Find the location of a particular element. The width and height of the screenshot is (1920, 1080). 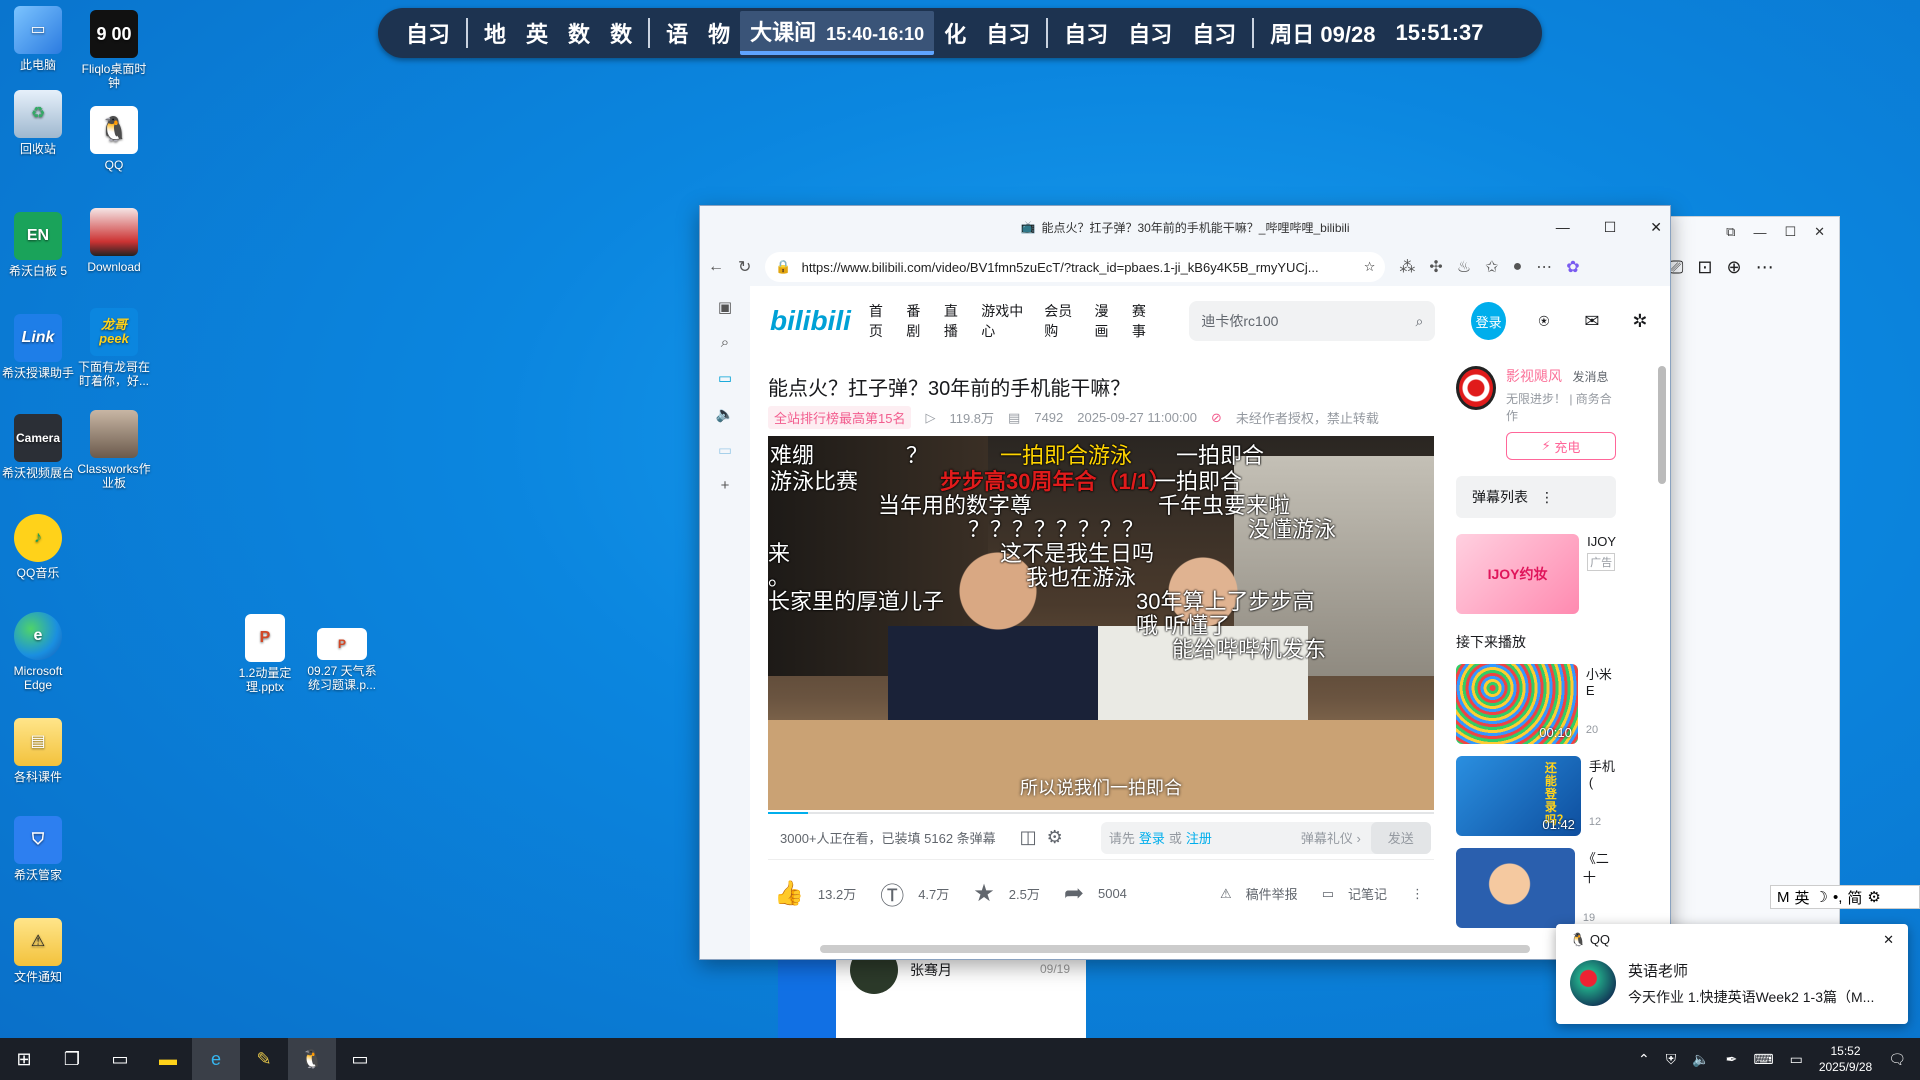

favorites-icon: ✩ is located at coordinates (1491, 267).